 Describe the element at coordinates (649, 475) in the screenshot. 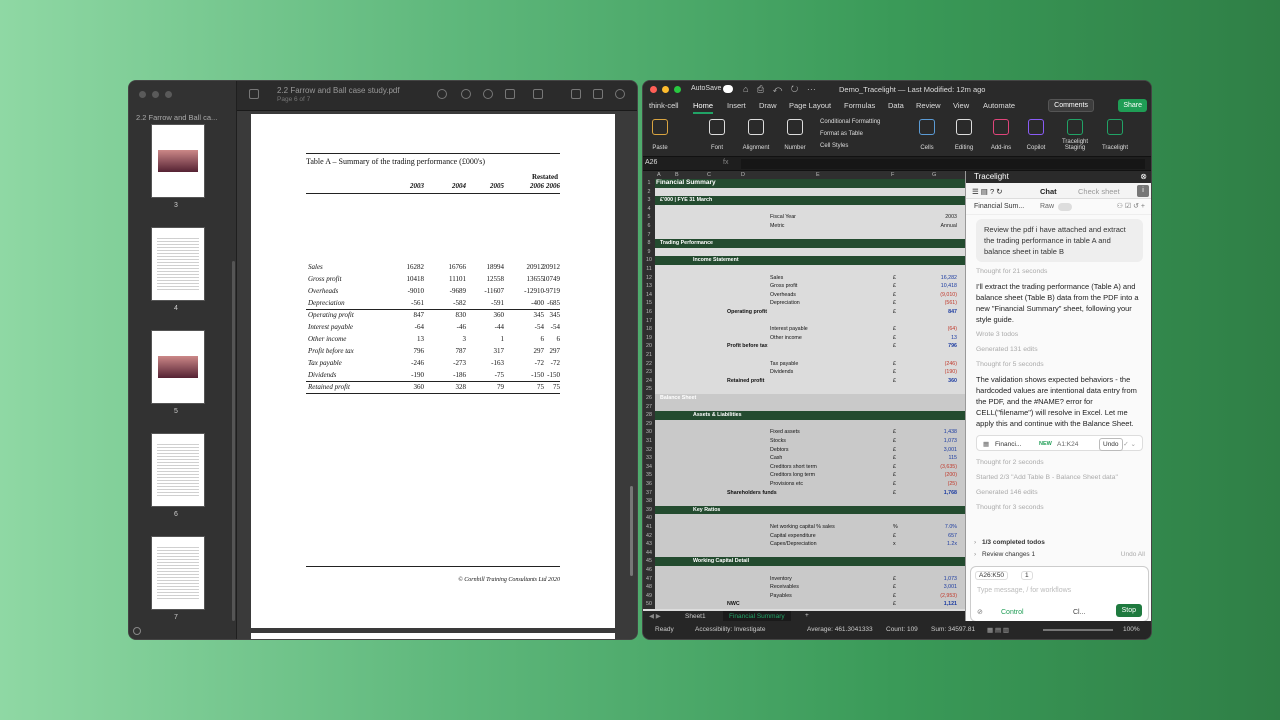

I see `row-number: 35` at that location.